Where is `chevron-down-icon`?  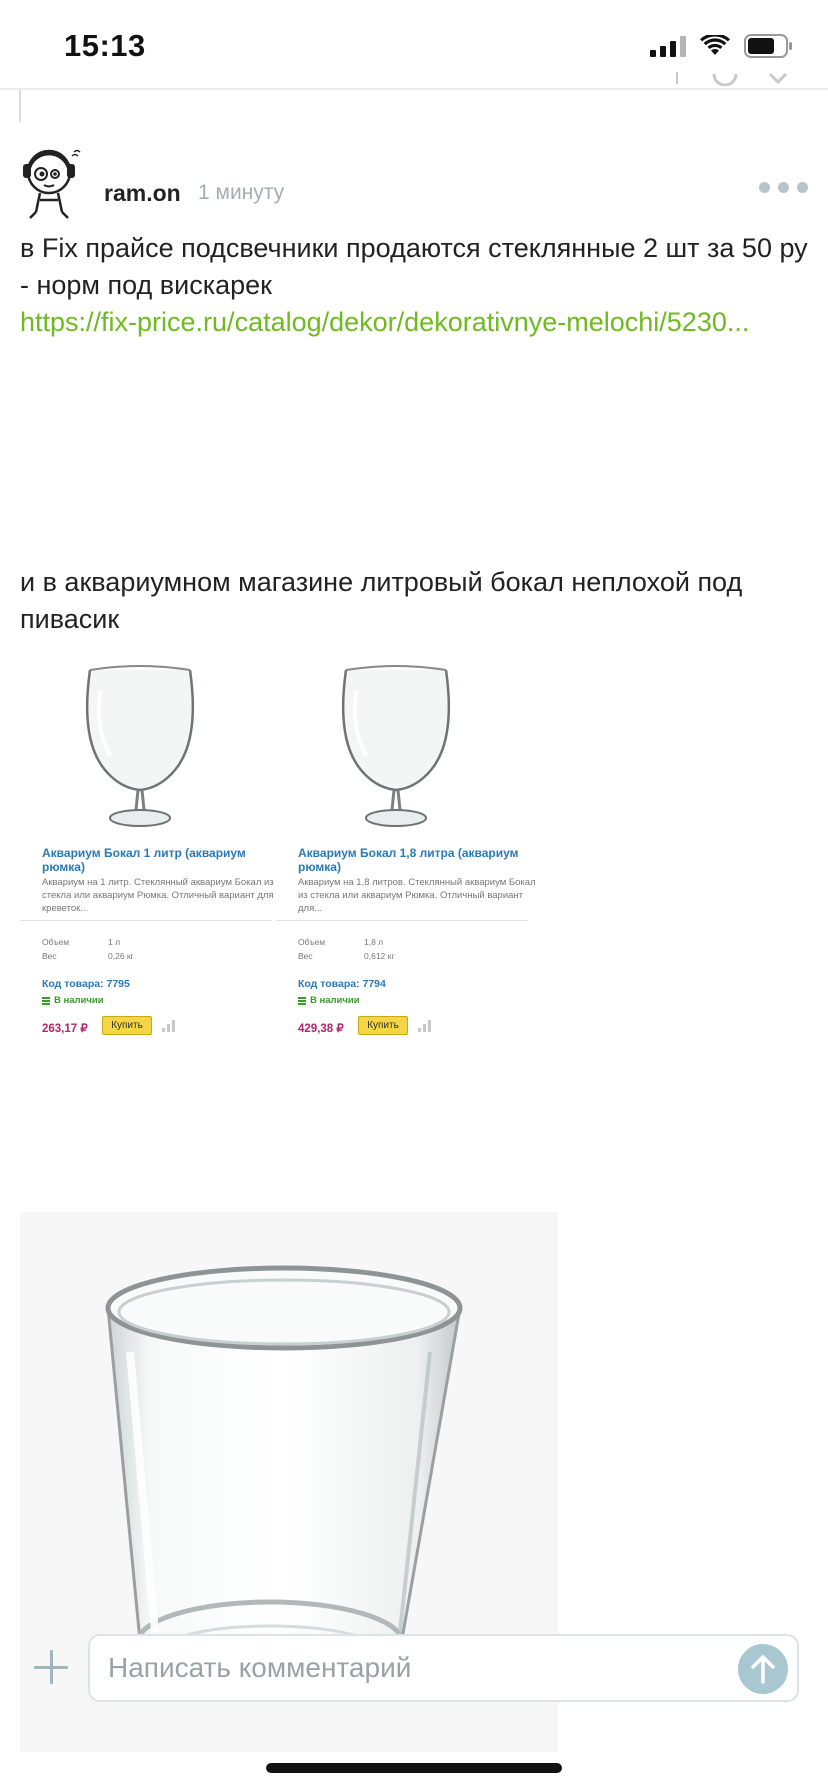 chevron-down-icon is located at coordinates (778, 78).